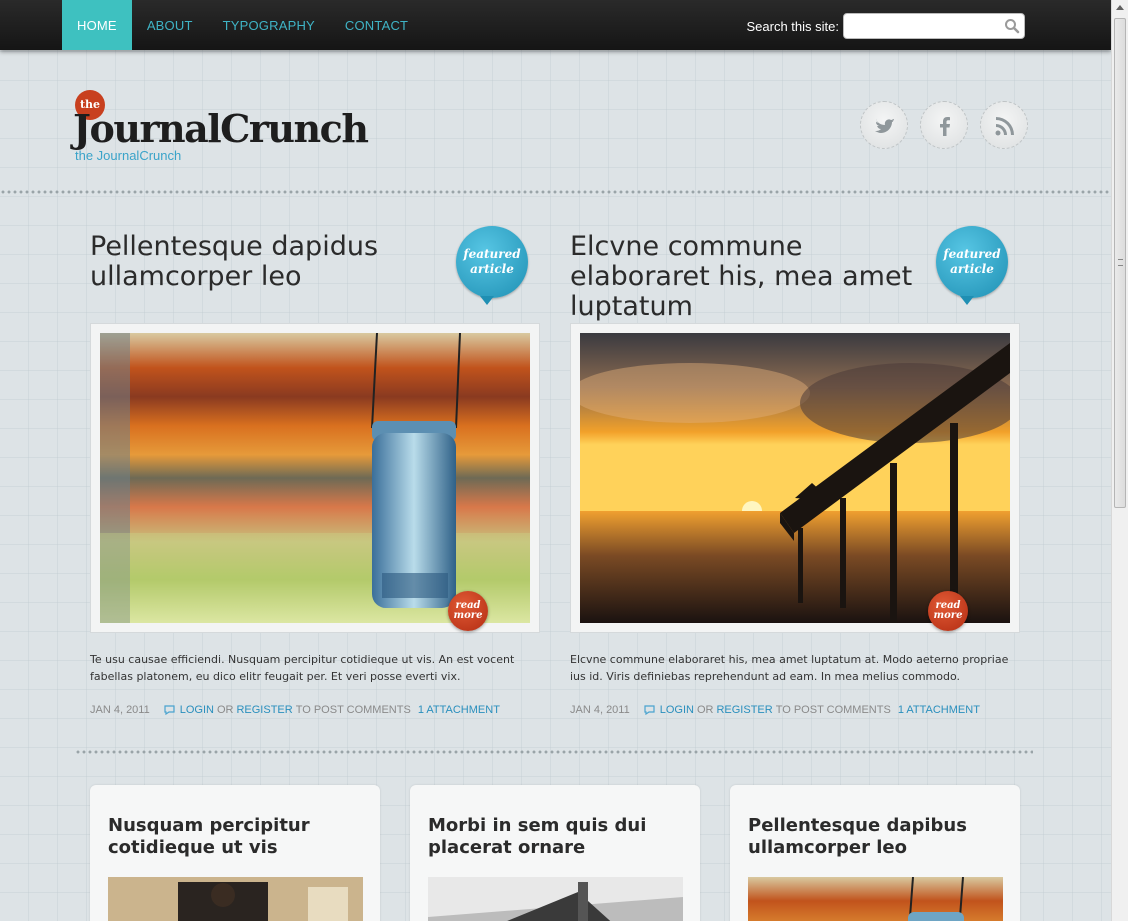  What do you see at coordinates (233, 837) in the screenshot?
I see `post-card-title: Nusquam percipitur cotidieque ut vis` at bounding box center [233, 837].